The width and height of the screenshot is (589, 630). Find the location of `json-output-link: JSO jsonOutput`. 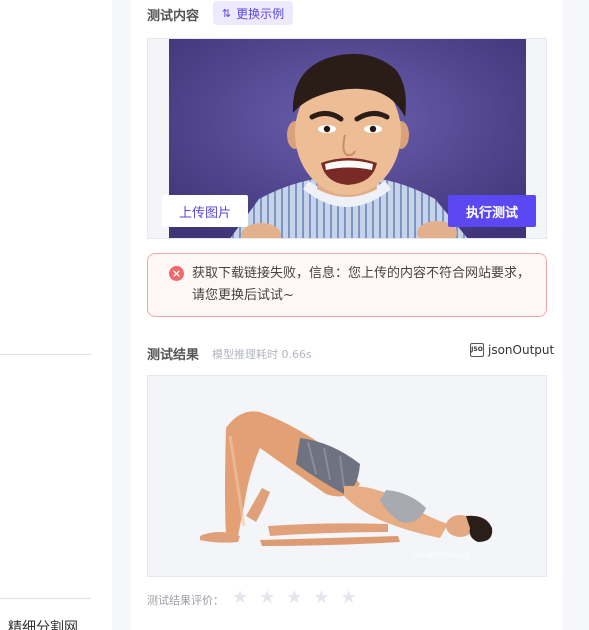

json-output-link: JSO jsonOutput is located at coordinates (512, 350).